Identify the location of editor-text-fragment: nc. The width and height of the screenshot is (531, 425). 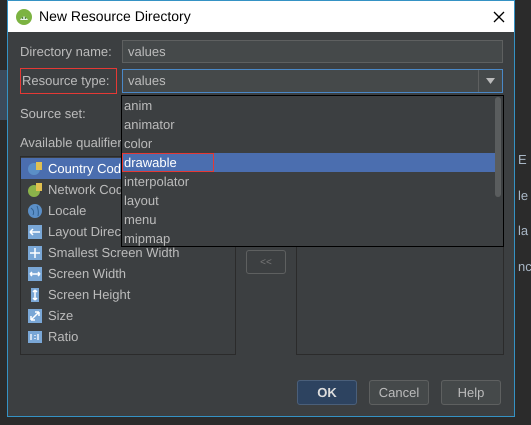
(524, 267).